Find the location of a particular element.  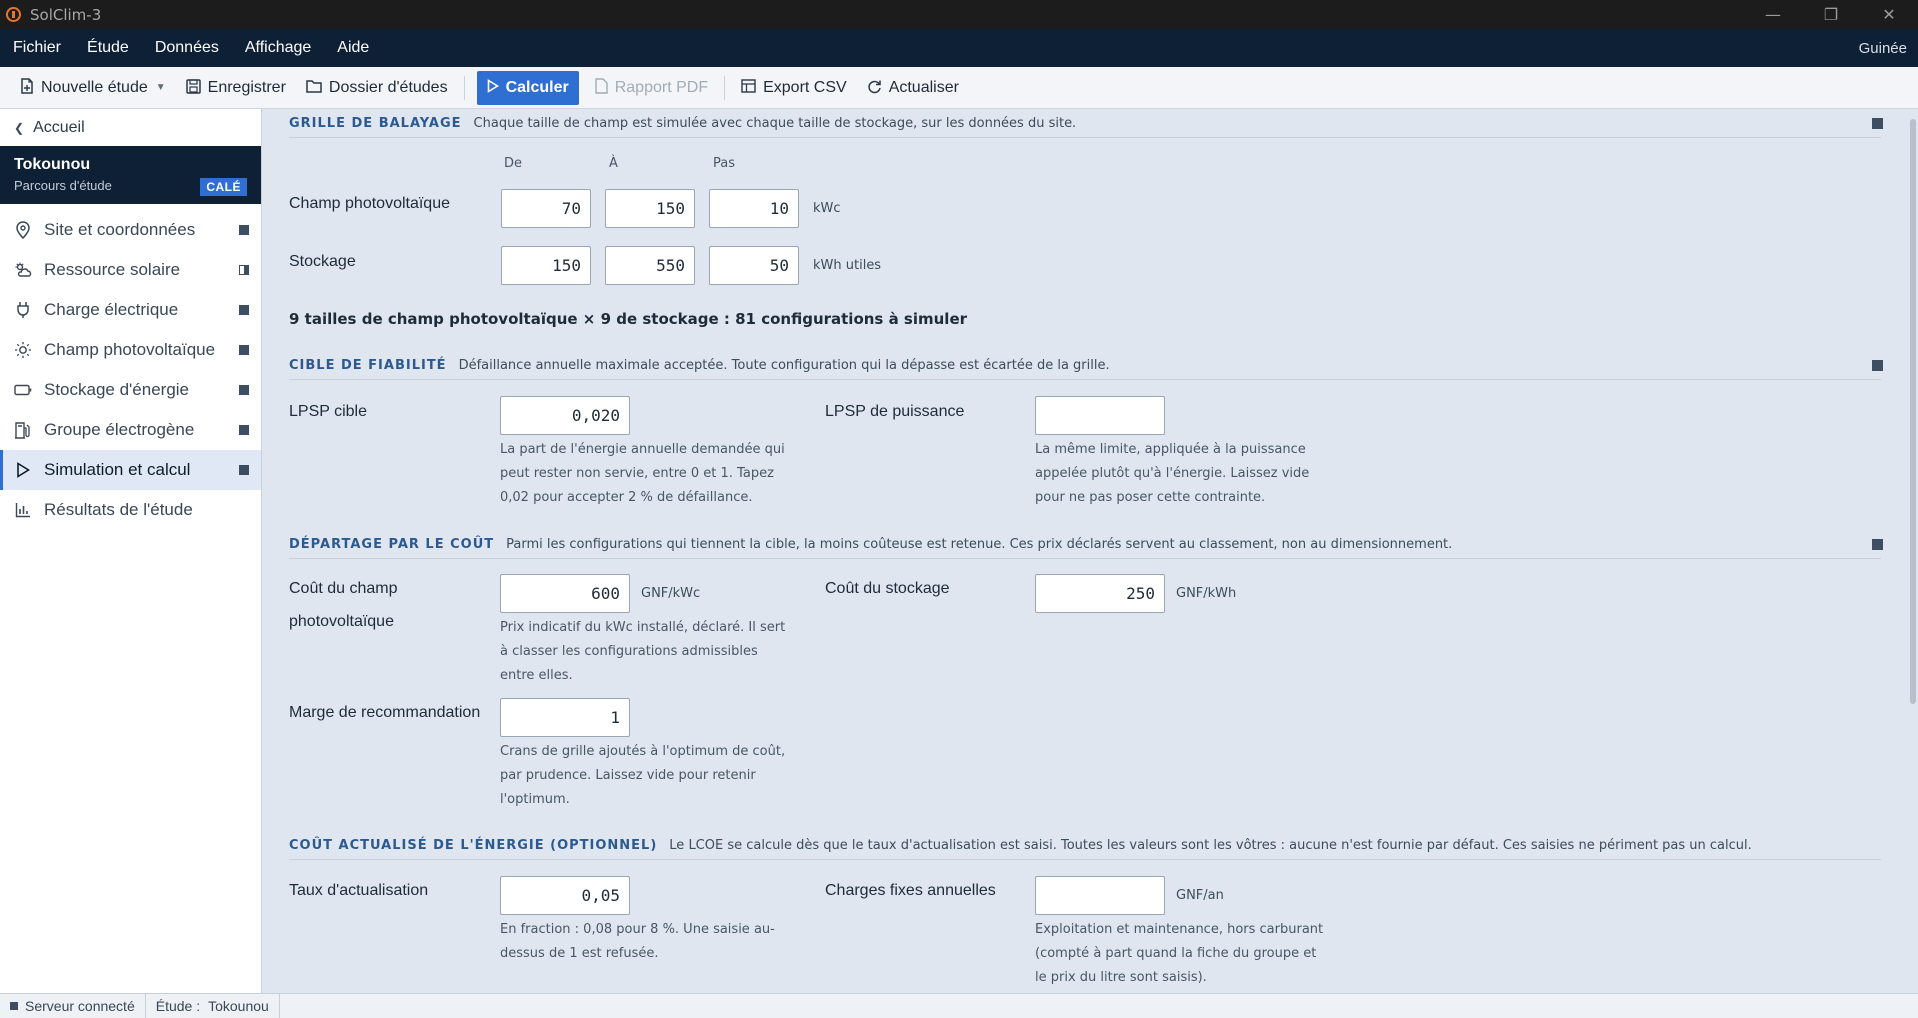

compute-button: Calculer is located at coordinates (527, 87).